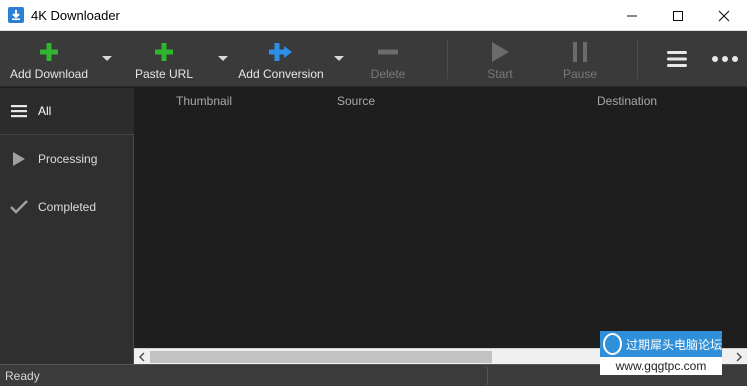  Describe the element at coordinates (580, 74) in the screenshot. I see `pause-label: Pause` at that location.